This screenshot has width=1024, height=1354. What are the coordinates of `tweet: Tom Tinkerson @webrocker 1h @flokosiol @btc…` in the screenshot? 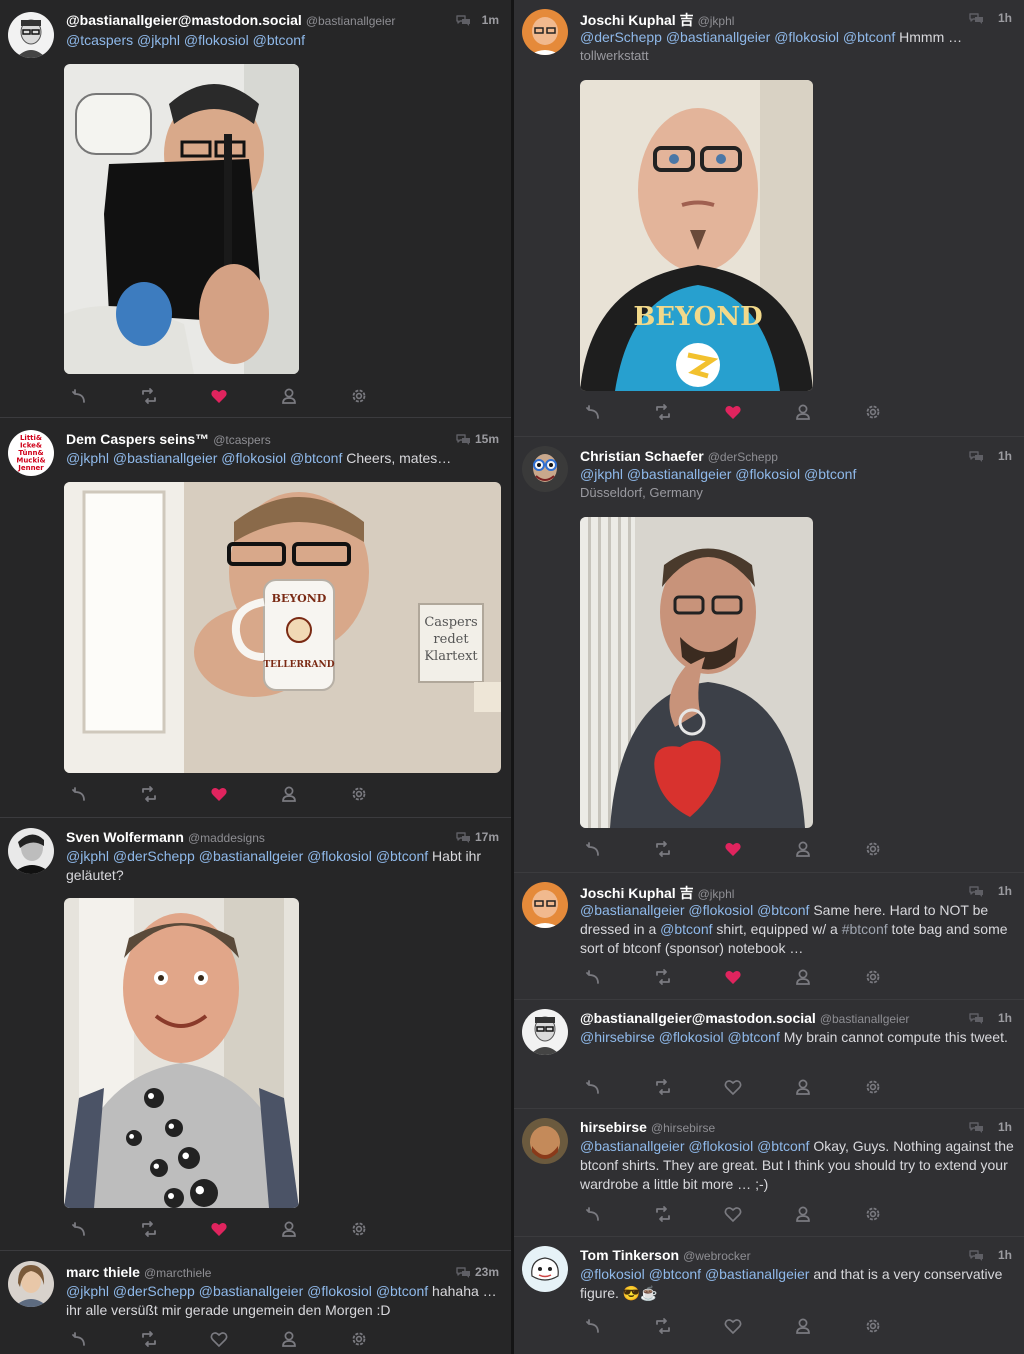 It's located at (769, 1295).